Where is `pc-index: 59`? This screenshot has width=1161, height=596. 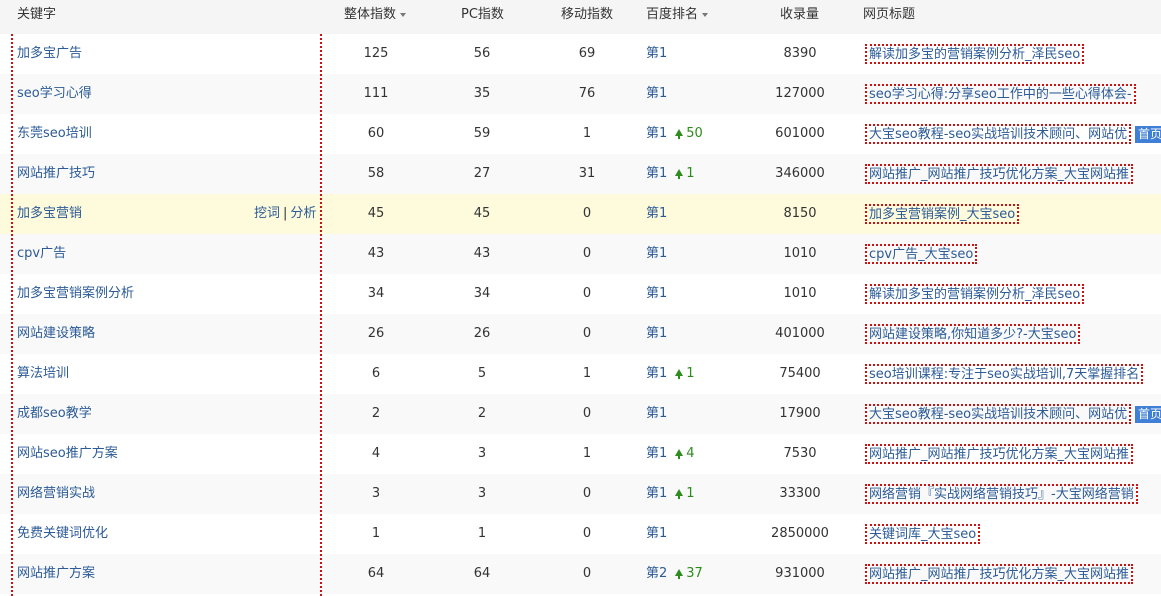
pc-index: 59 is located at coordinates (482, 133).